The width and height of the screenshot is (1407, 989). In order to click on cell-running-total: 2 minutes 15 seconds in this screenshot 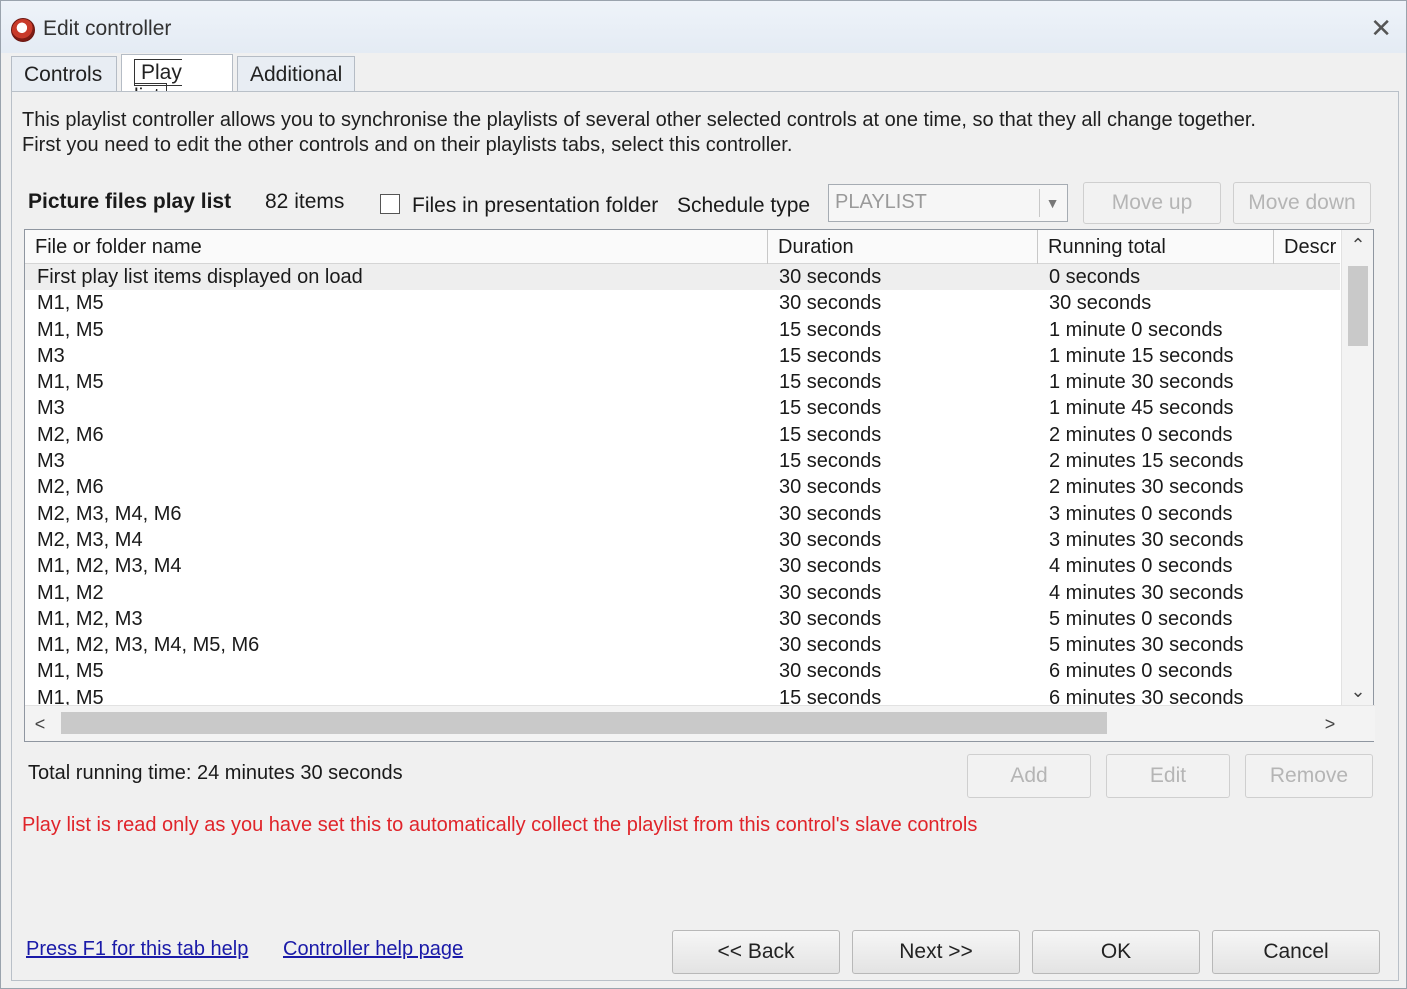, I will do `click(1146, 461)`.